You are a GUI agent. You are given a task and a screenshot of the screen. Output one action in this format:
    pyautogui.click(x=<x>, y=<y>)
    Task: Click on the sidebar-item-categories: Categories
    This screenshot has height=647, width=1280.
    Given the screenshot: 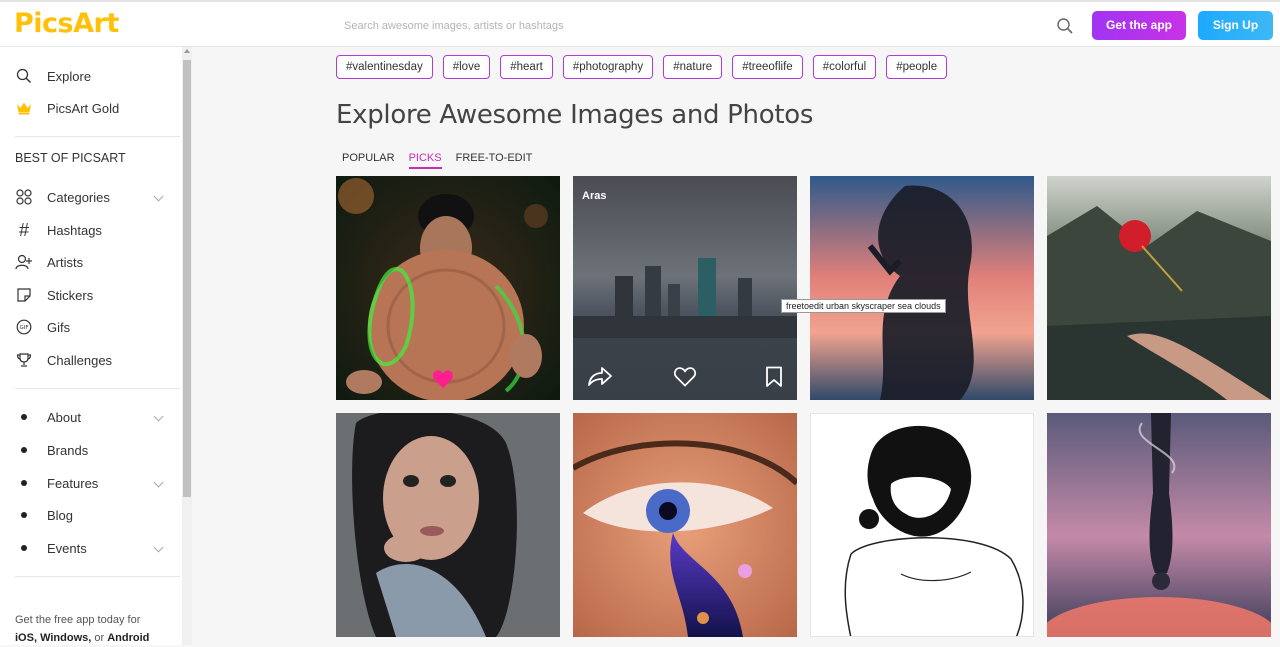 What is the action you would take?
    pyautogui.click(x=91, y=197)
    